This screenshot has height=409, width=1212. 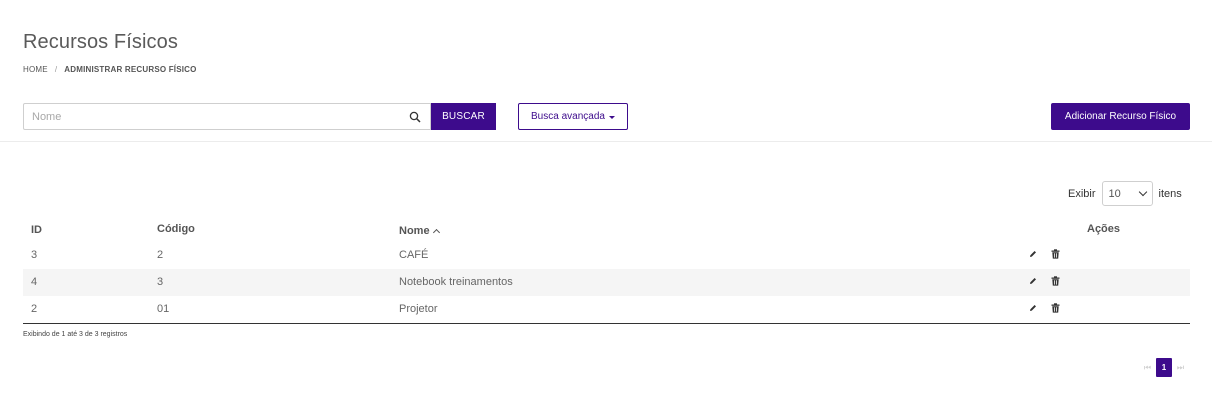 What do you see at coordinates (415, 117) in the screenshot?
I see `search-icon` at bounding box center [415, 117].